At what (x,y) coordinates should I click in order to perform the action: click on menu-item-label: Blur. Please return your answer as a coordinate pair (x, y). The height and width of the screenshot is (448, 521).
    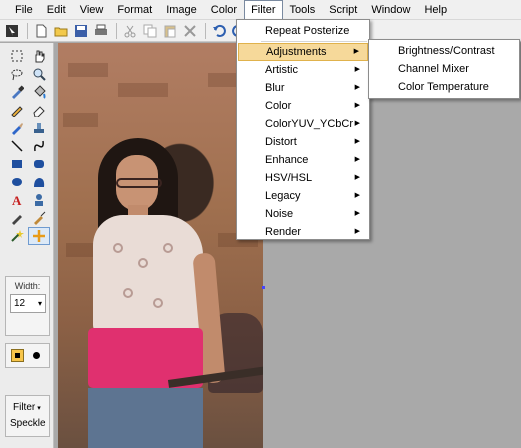
    Looking at the image, I should click on (275, 88).